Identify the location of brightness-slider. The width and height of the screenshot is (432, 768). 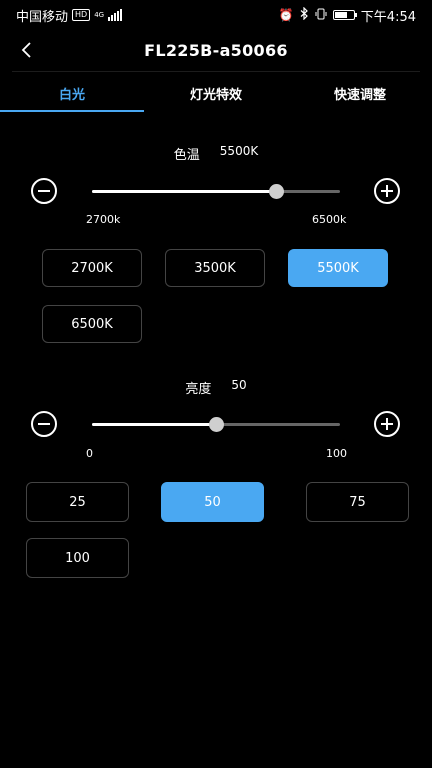
(216, 424).